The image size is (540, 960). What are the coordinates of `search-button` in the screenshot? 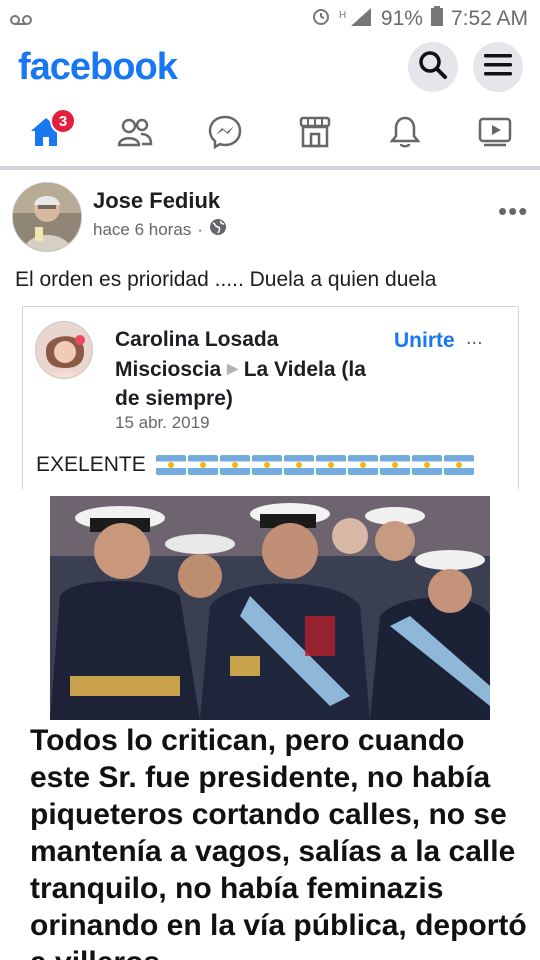 It's located at (433, 67).